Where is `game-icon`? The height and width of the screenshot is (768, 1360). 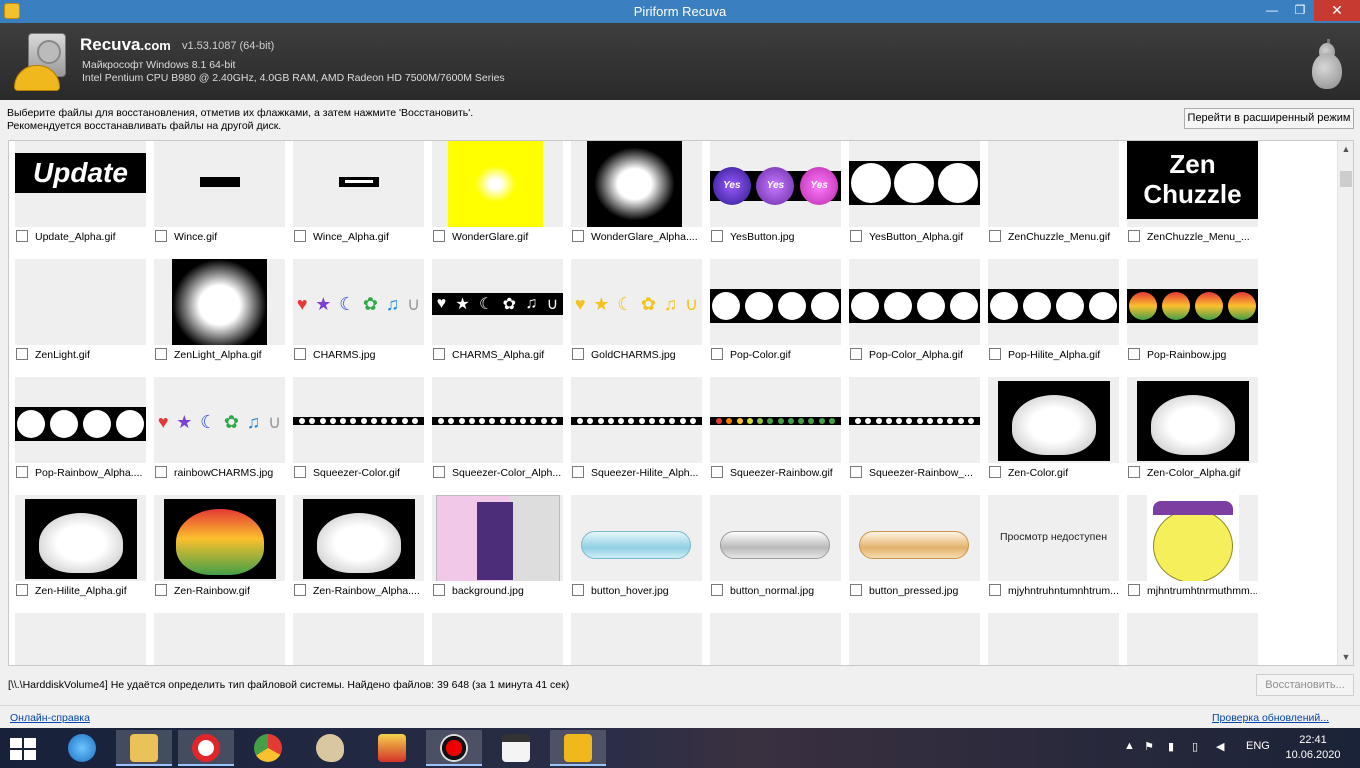
game-icon is located at coordinates (392, 748).